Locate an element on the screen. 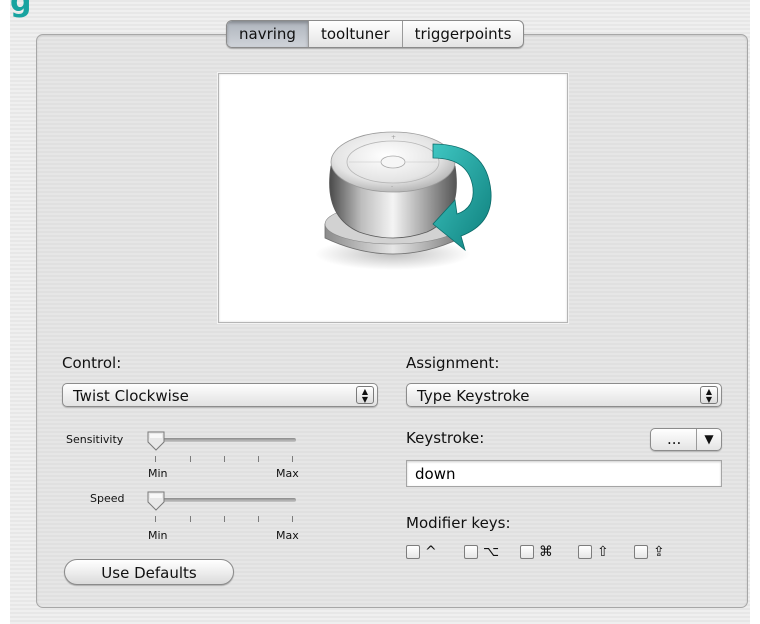 This screenshot has width=760, height=624. caps-lock-checkbox is located at coordinates (641, 552).